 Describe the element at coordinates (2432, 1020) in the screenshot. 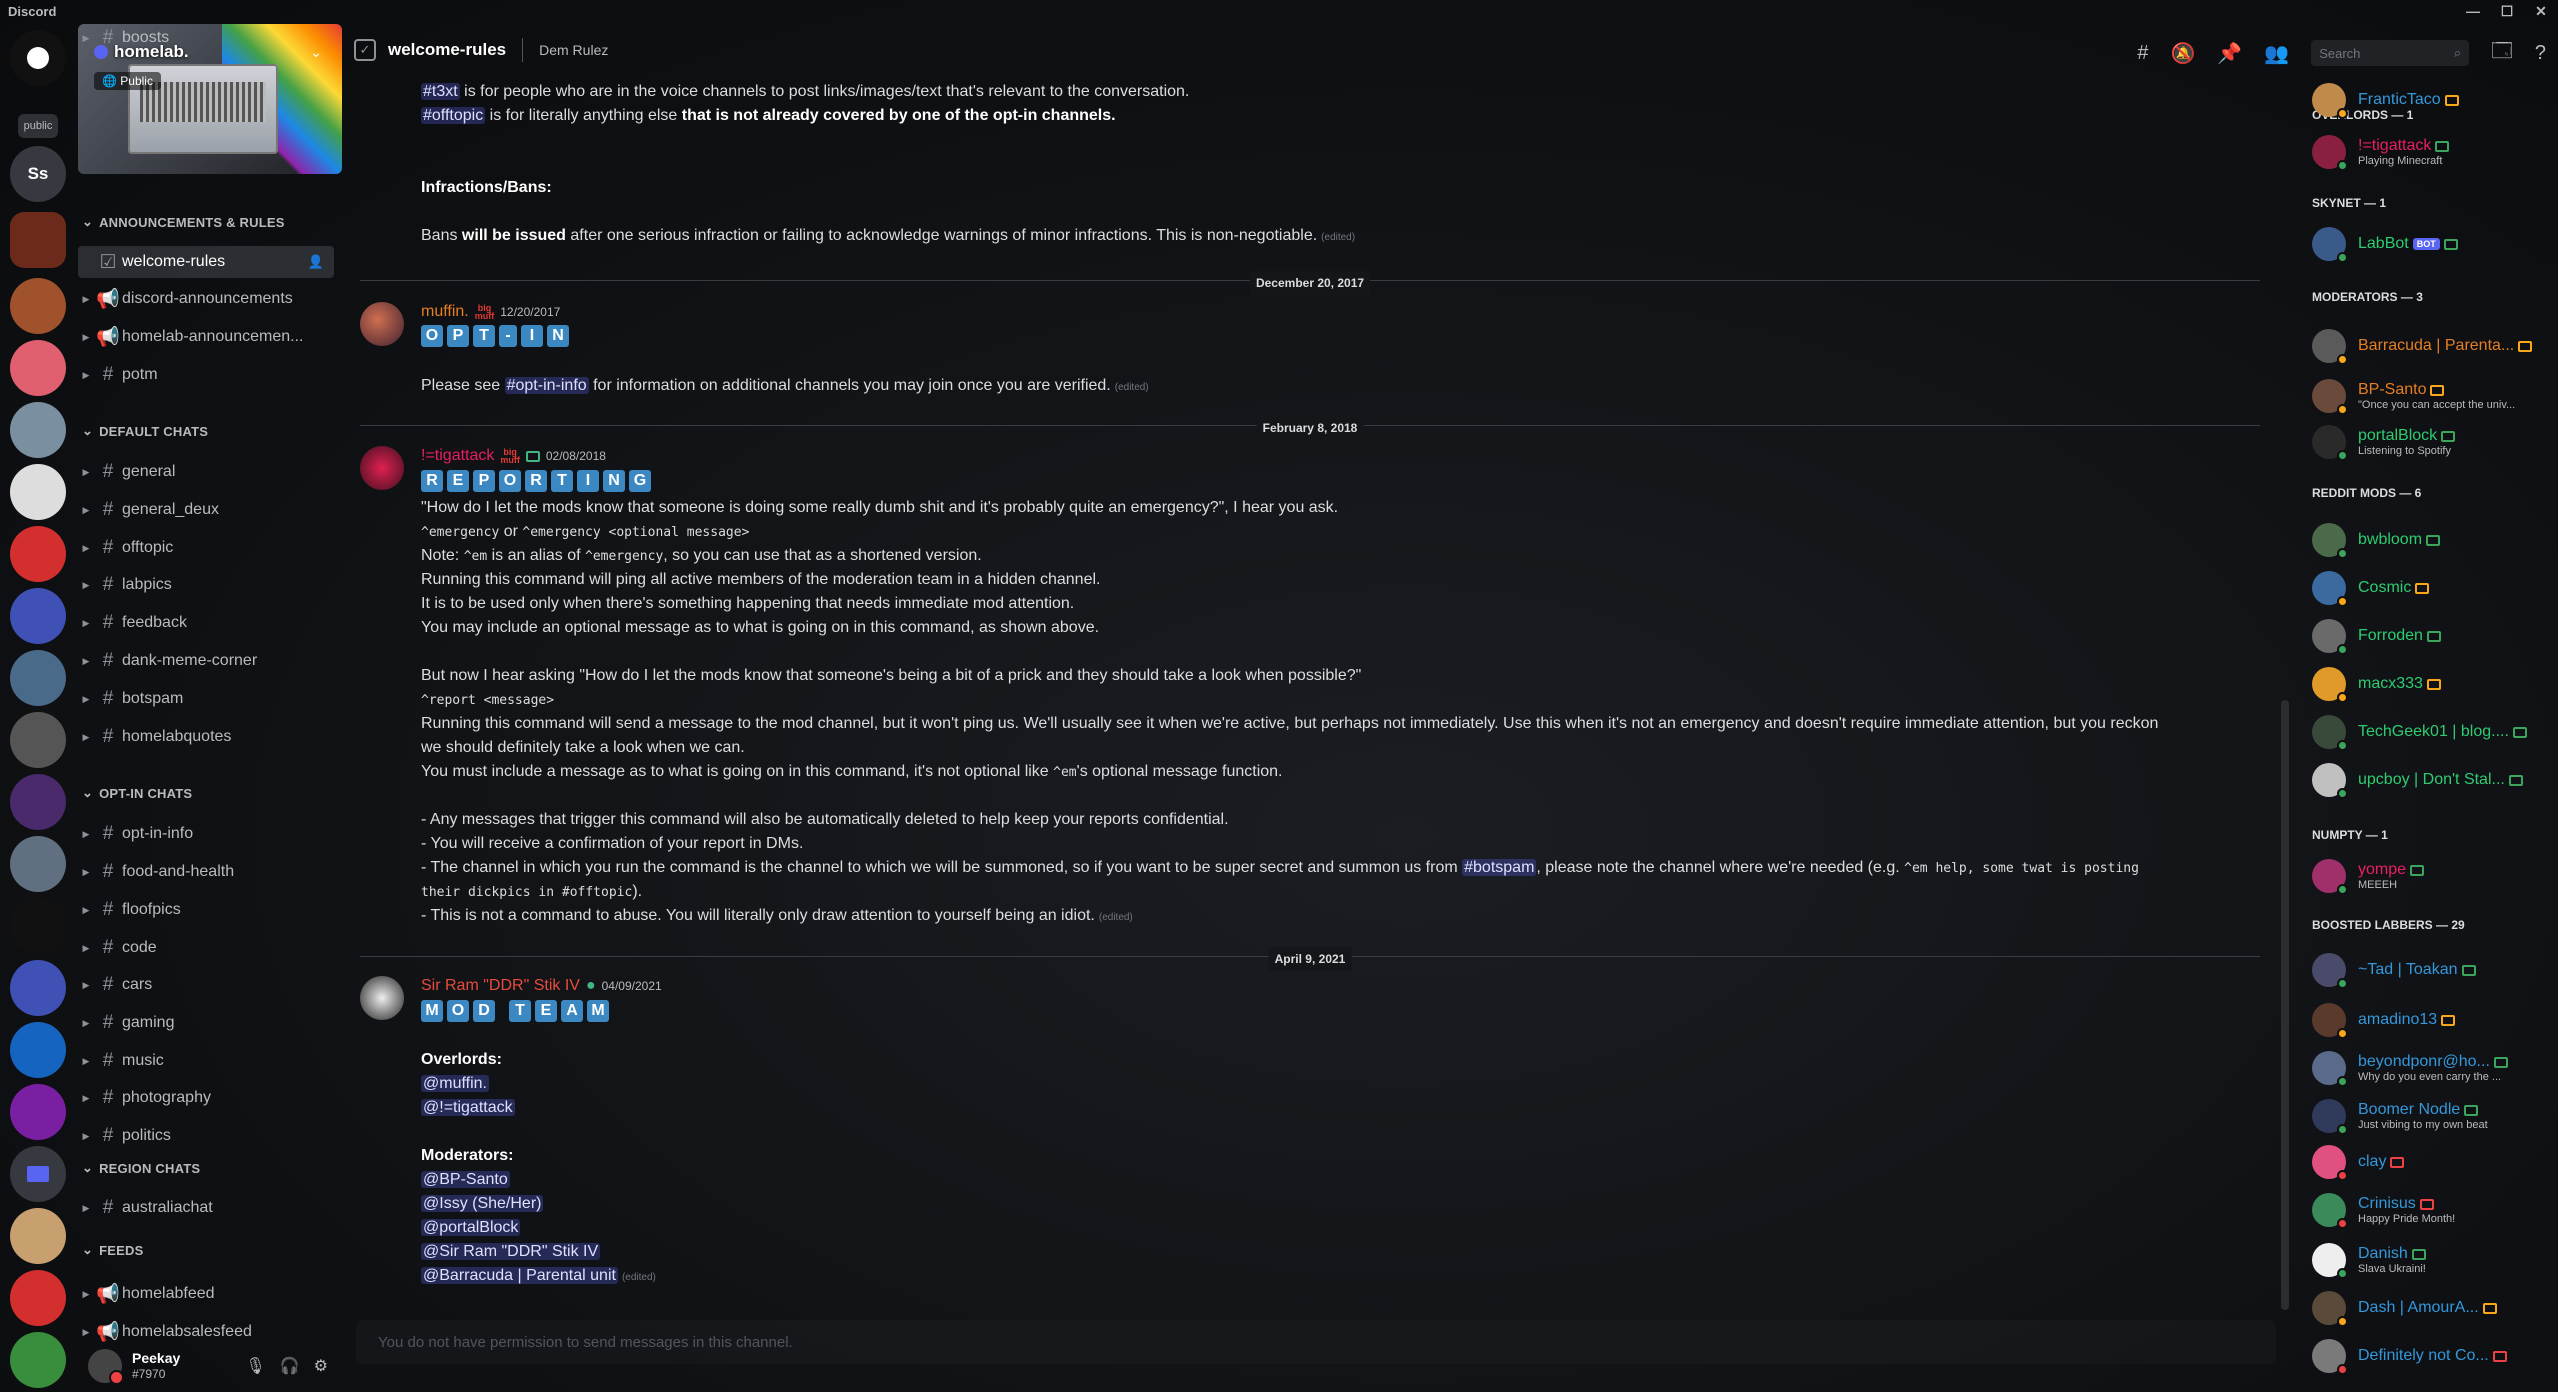

I see `member-item: amadino13` at that location.